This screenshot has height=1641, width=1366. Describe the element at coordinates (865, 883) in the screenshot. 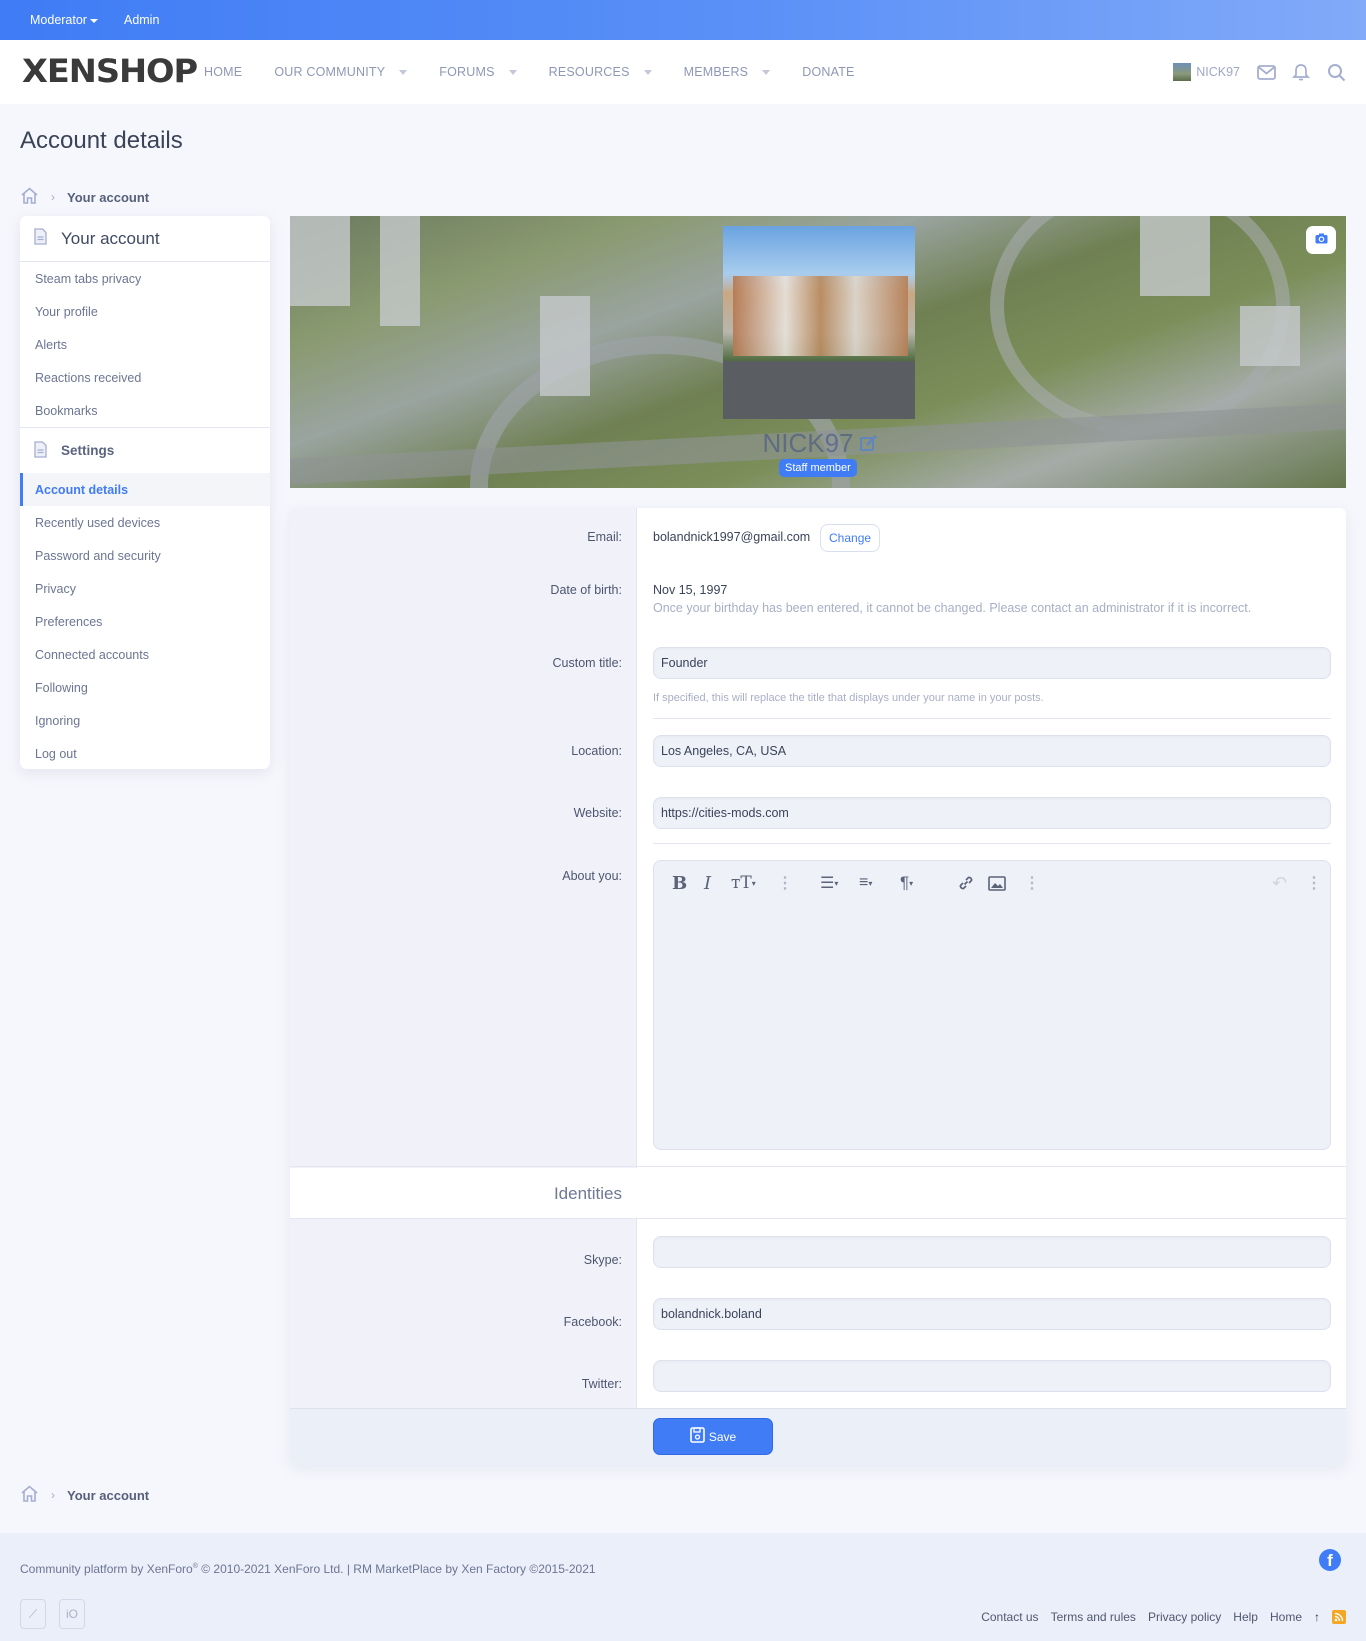

I see `align-icon: ≡ ▾` at that location.